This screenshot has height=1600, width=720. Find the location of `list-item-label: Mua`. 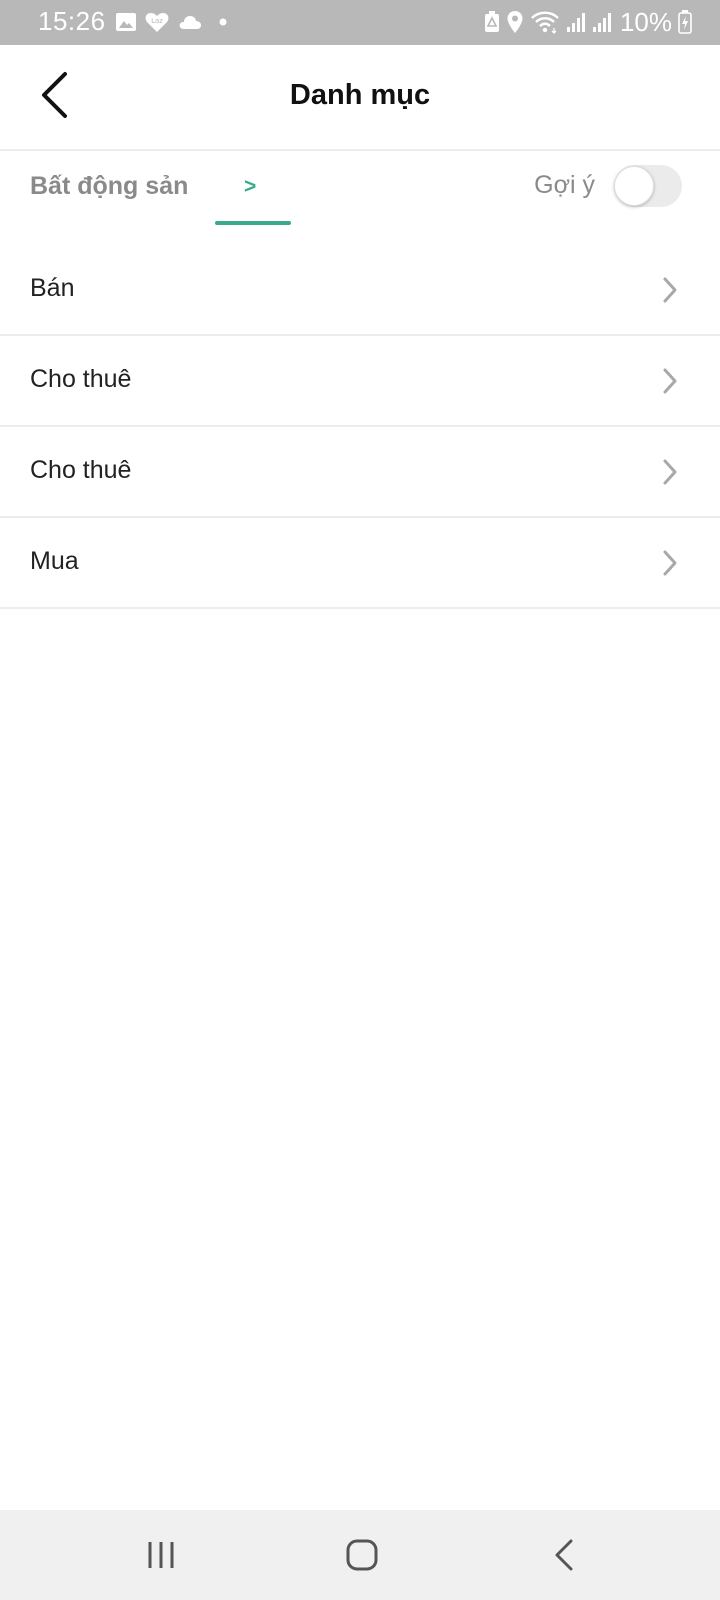

list-item-label: Mua is located at coordinates (54, 561).